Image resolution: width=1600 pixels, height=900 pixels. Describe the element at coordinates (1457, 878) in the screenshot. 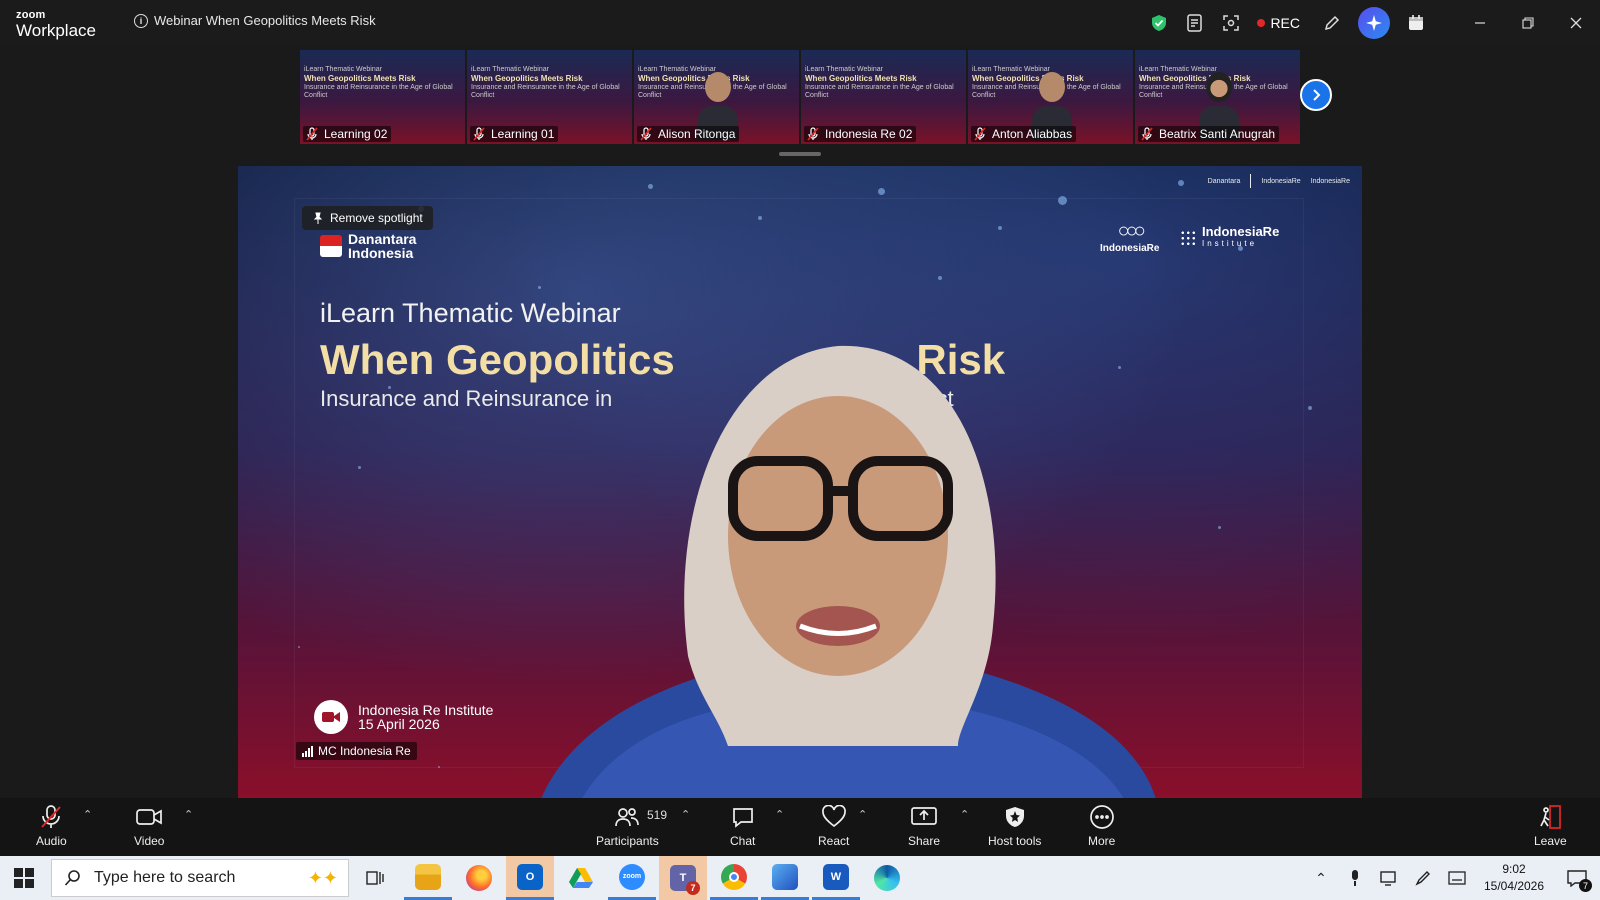

I see `touch-keyboard-icon` at that location.